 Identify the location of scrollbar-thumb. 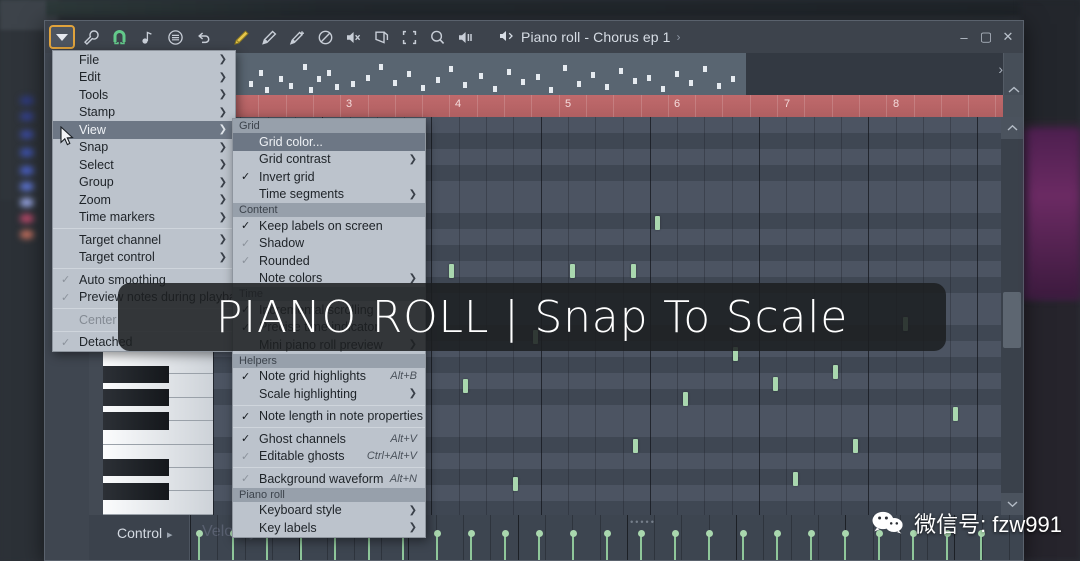
(1012, 320).